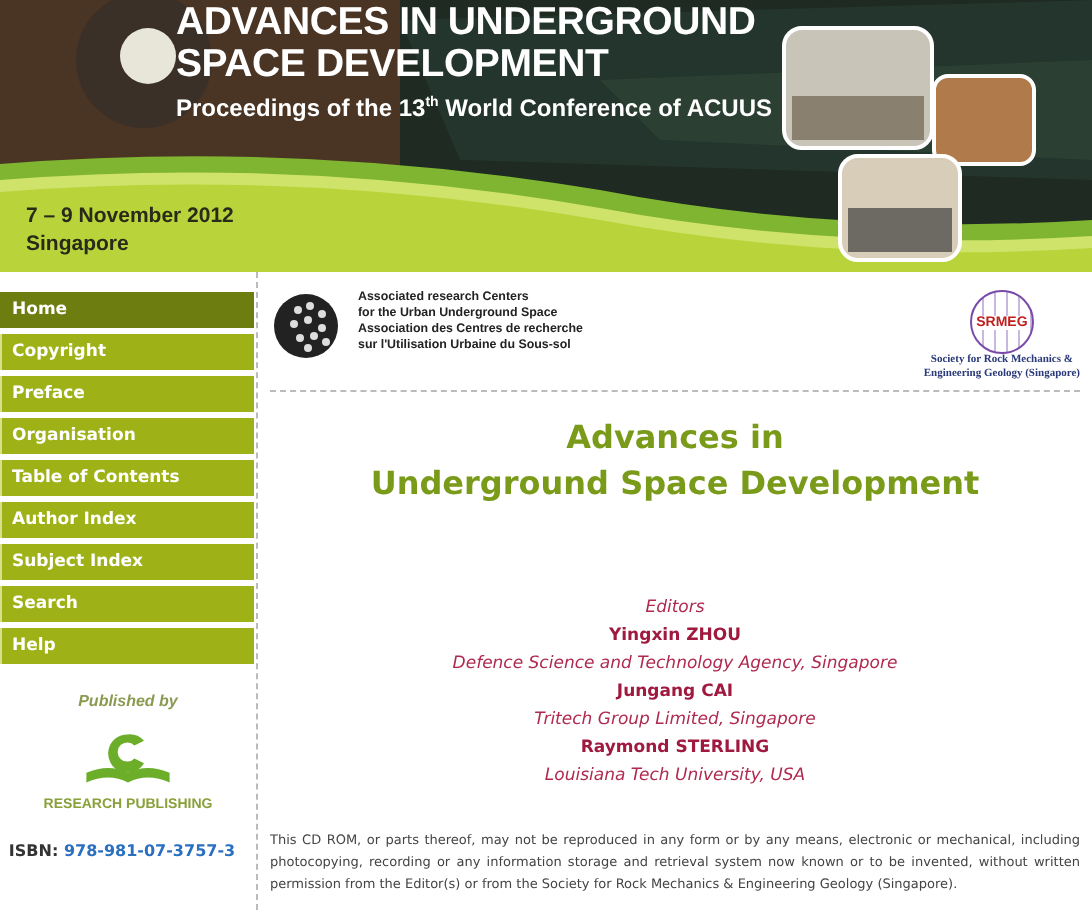 The image size is (1092, 910). Describe the element at coordinates (675, 609) in the screenshot. I see `editors-heading: Editors` at that location.